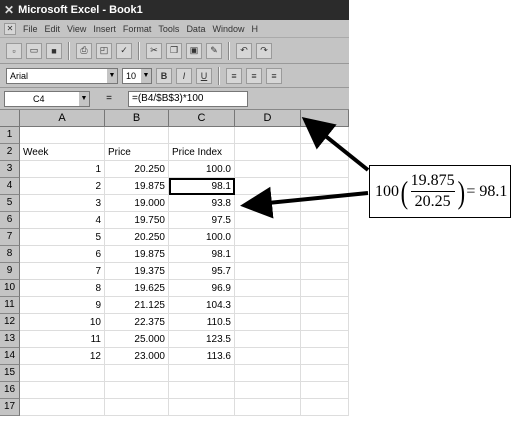 The height and width of the screenshot is (439, 511). I want to click on cell-b: 19.375, so click(137, 271).